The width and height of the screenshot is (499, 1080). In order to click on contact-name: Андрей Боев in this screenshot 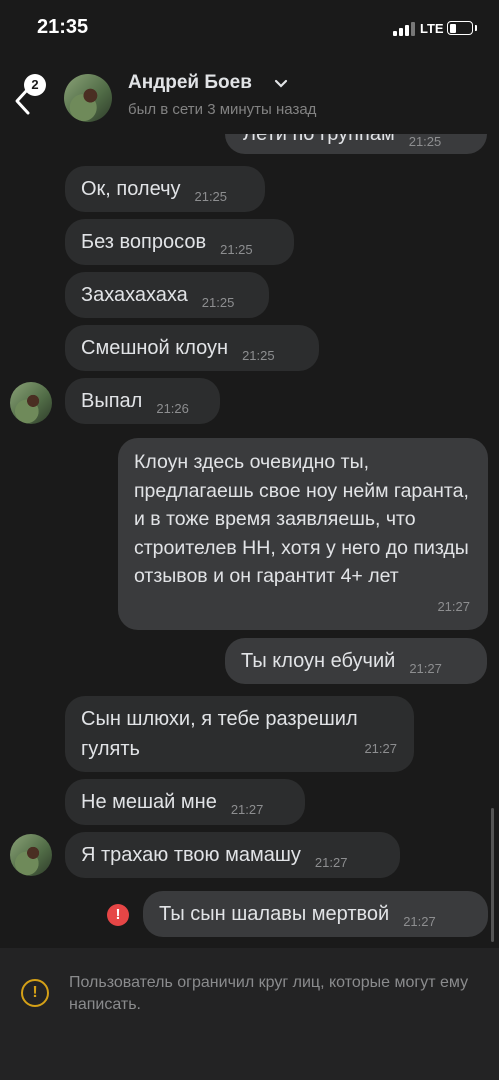, I will do `click(190, 83)`.